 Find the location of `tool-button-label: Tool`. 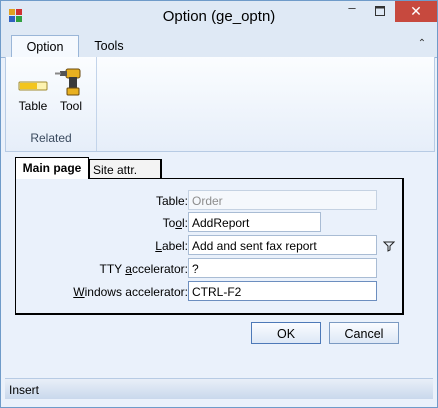

tool-button-label: Tool is located at coordinates (70, 106).